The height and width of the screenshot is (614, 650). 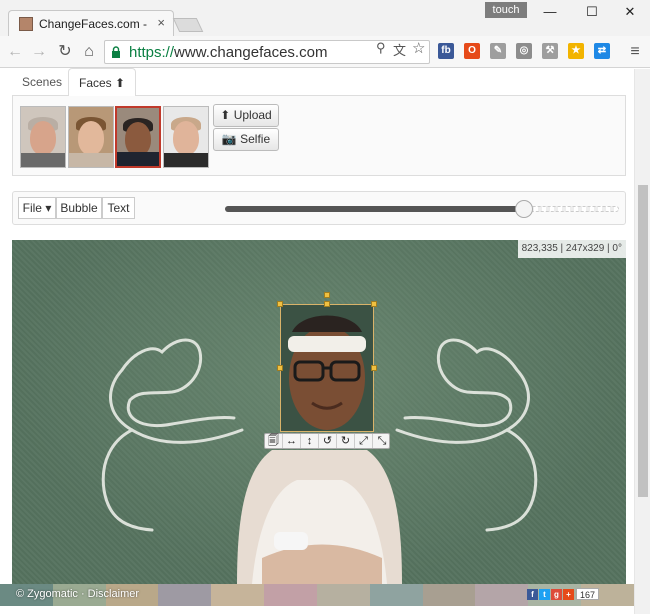 I want to click on flip-horizontal-icon: ↔, so click(x=292, y=441).